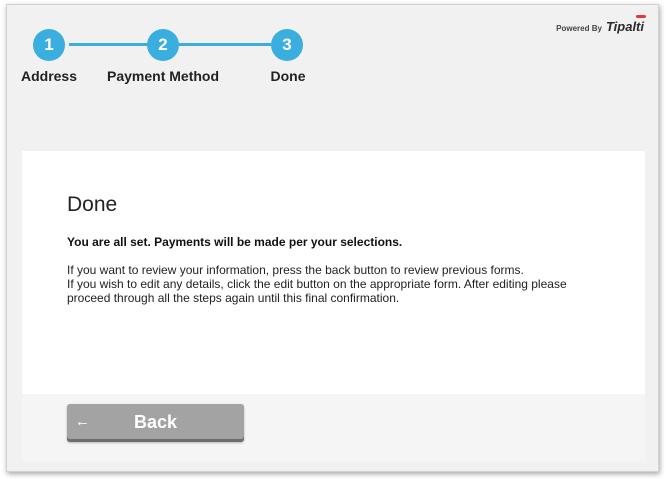  I want to click on step-3-label: Done, so click(288, 76).